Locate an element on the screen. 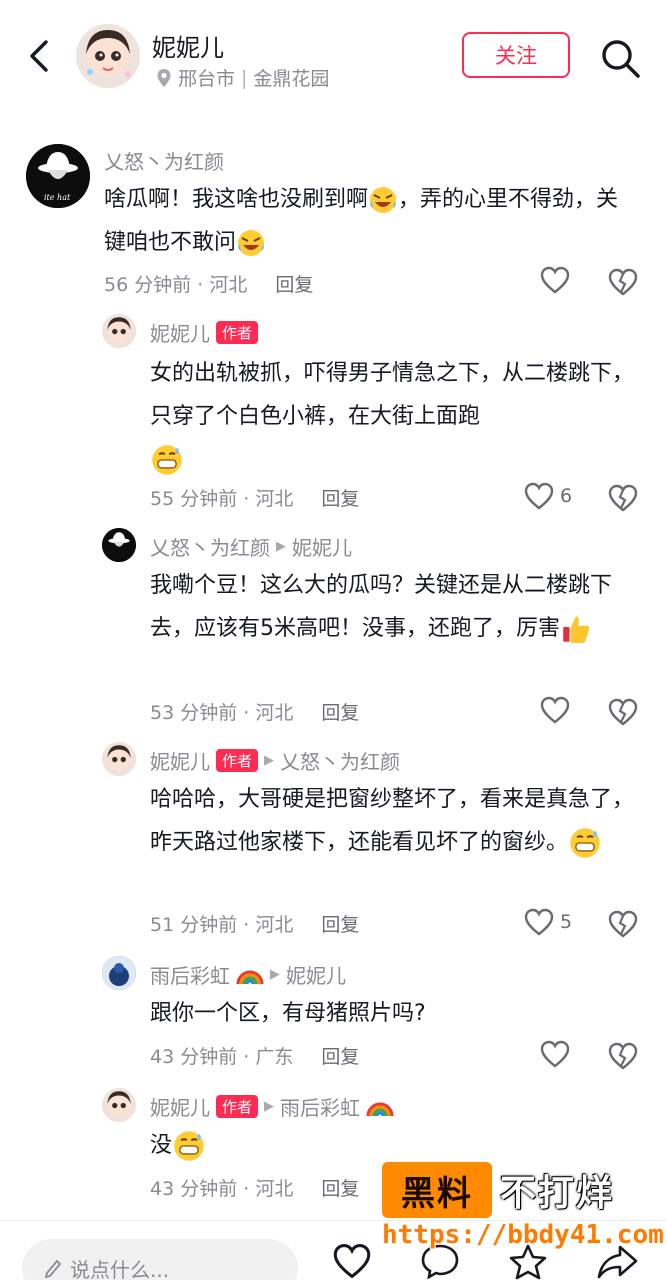 This screenshot has height=1280, width=666. watermark: 黑料 不打烊 https://bbdy41.com is located at coordinates (523, 1212).